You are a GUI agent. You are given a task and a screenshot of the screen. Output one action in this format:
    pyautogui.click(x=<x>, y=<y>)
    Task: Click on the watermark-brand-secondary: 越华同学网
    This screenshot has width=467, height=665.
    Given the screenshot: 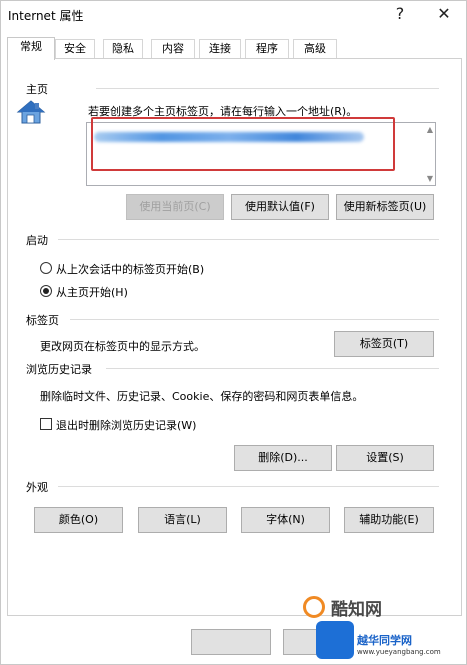 What is the action you would take?
    pyautogui.click(x=384, y=640)
    